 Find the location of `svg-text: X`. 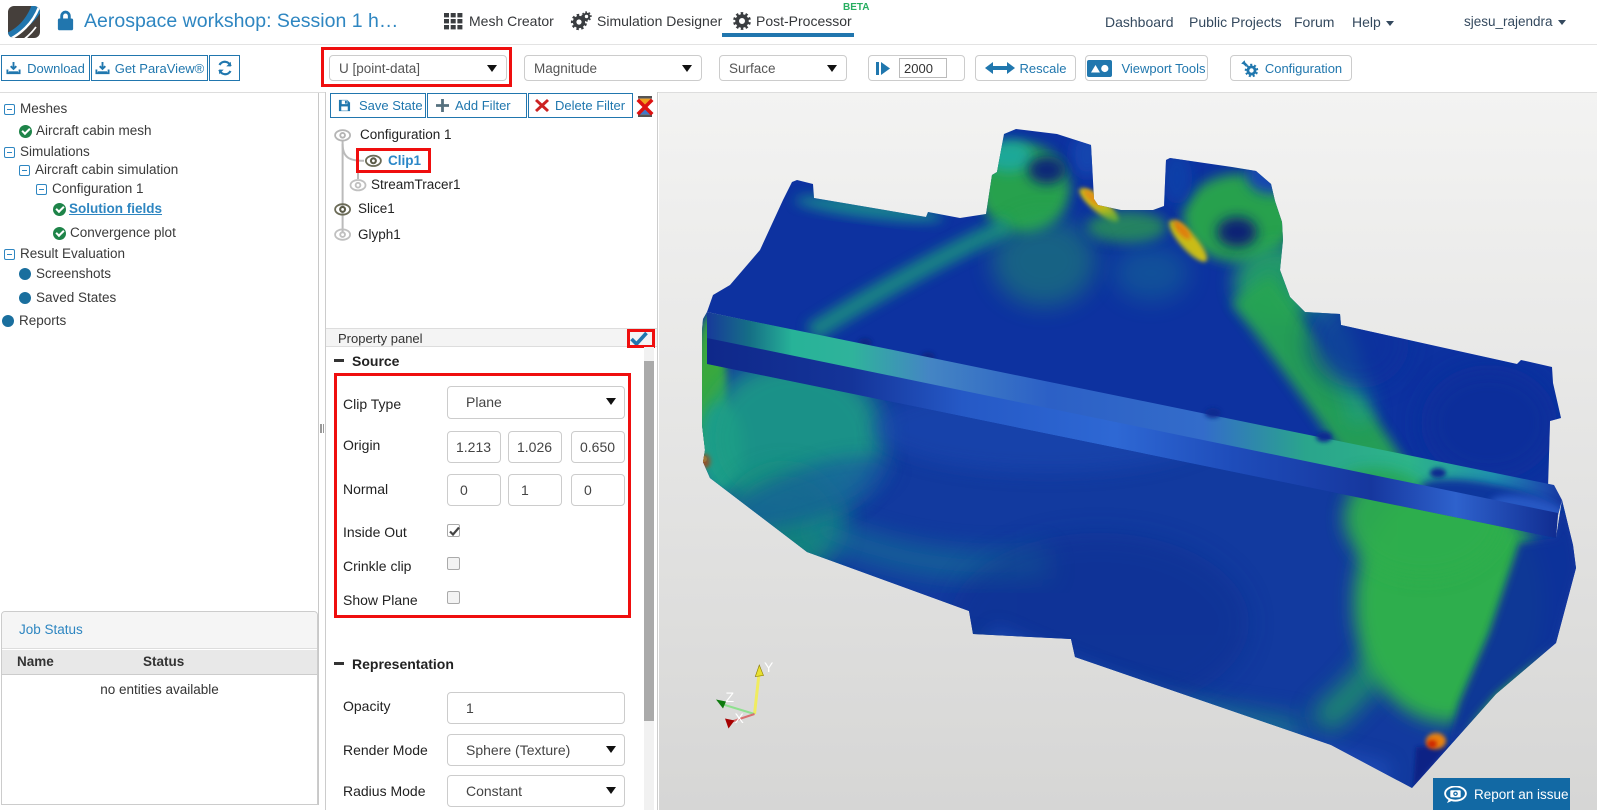

svg-text: X is located at coordinates (740, 718).